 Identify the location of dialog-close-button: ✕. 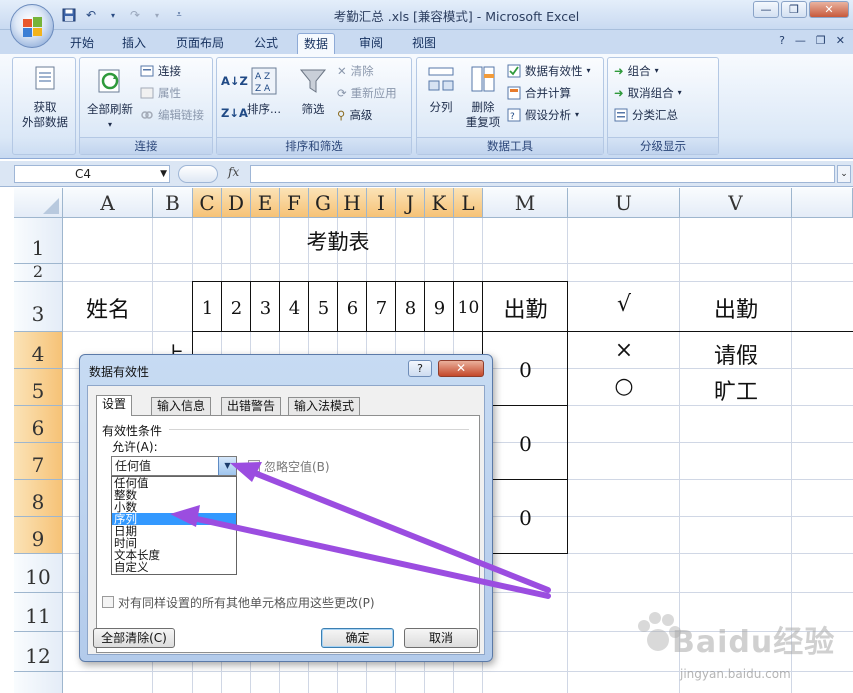
(461, 368).